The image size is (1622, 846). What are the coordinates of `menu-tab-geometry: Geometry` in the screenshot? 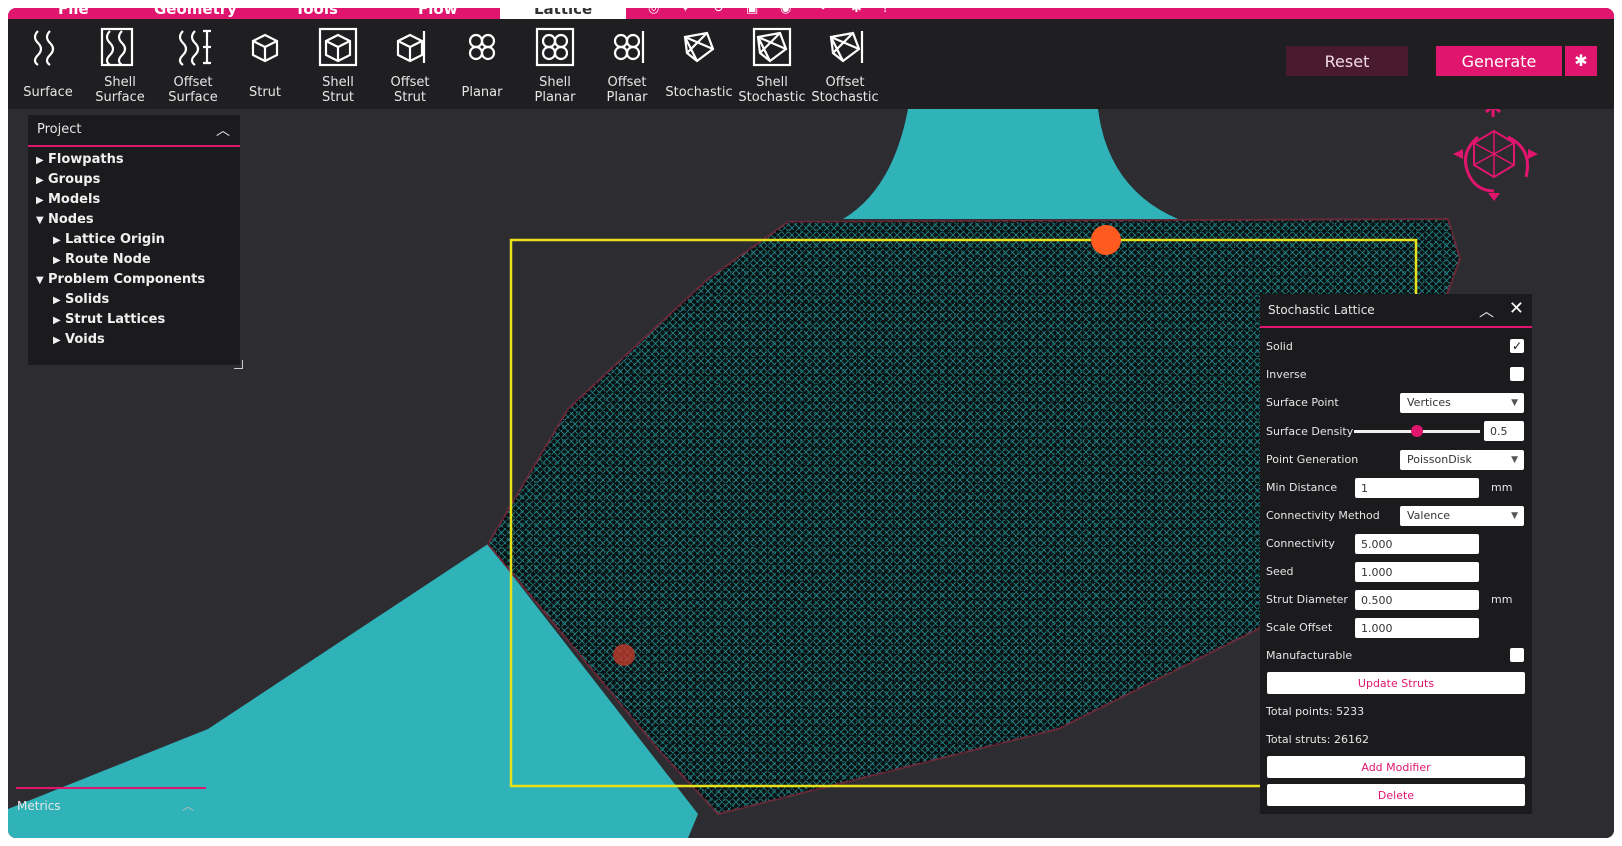 It's located at (195, 13).